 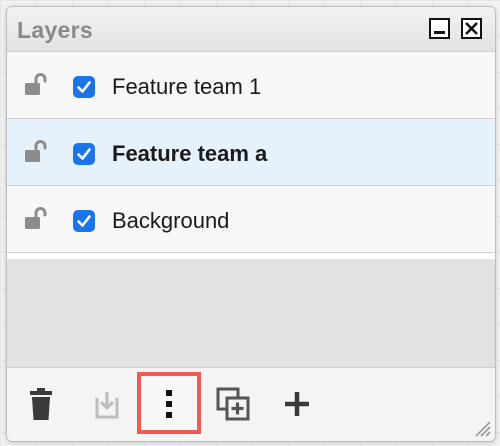 I want to click on plus-icon, so click(x=297, y=404).